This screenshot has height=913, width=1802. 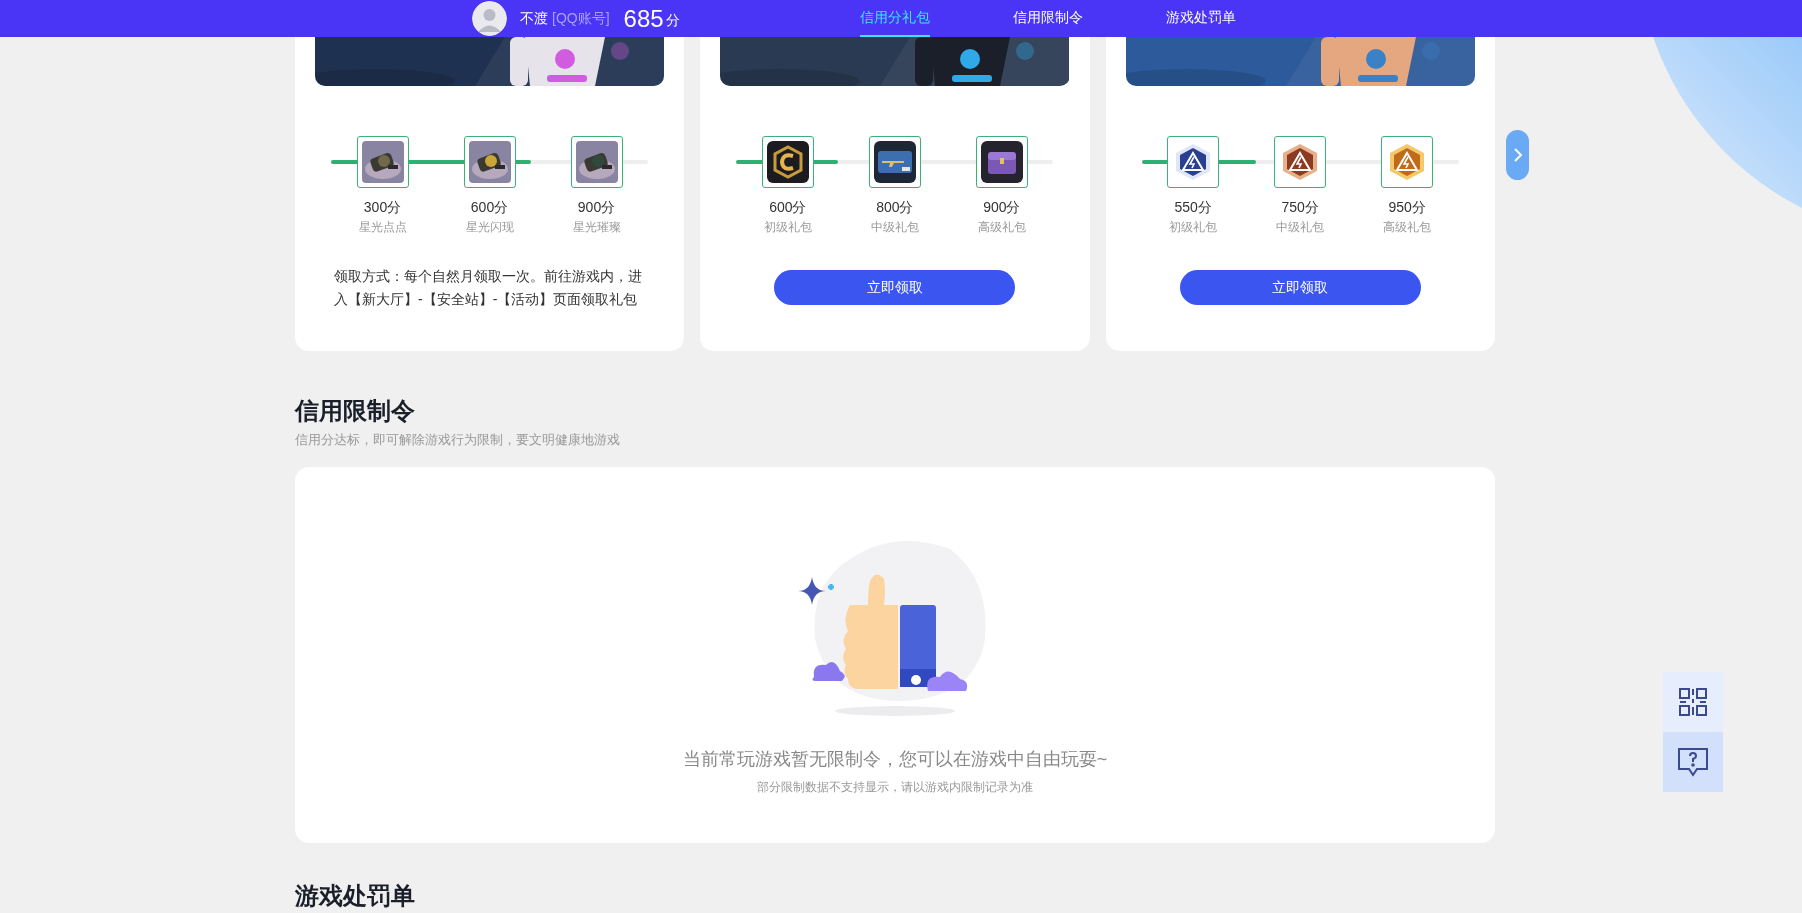 I want to click on reward-name: 星光璀璨, so click(x=596, y=227).